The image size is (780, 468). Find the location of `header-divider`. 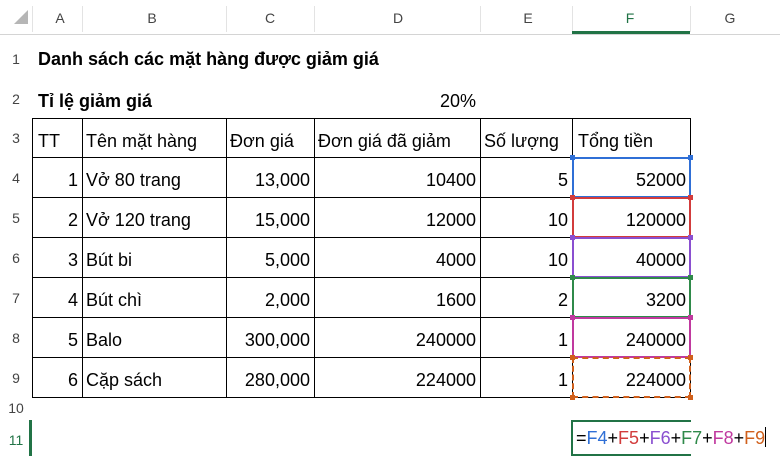

header-divider is located at coordinates (390, 34).